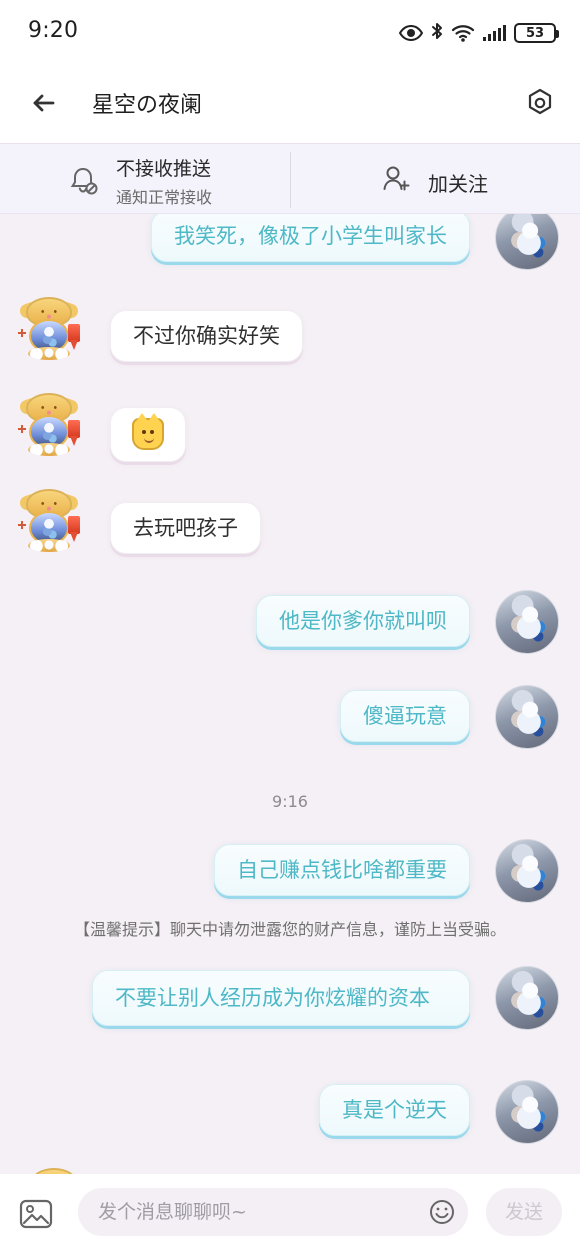 The height and width of the screenshot is (1252, 580). I want to click on message-bubble-me: 他是你爹你就叫呗, so click(363, 621).